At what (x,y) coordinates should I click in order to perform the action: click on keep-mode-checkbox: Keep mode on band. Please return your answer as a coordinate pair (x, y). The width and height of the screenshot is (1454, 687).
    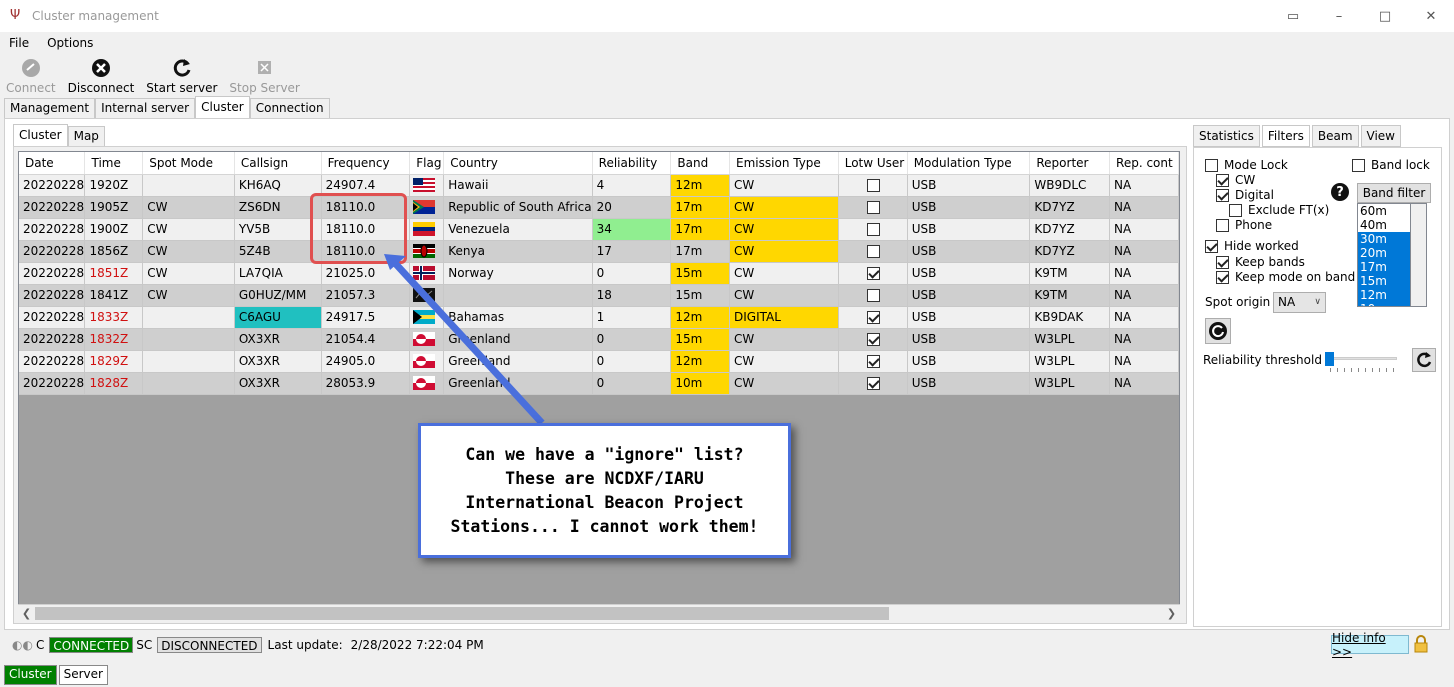
    Looking at the image, I should click on (1285, 277).